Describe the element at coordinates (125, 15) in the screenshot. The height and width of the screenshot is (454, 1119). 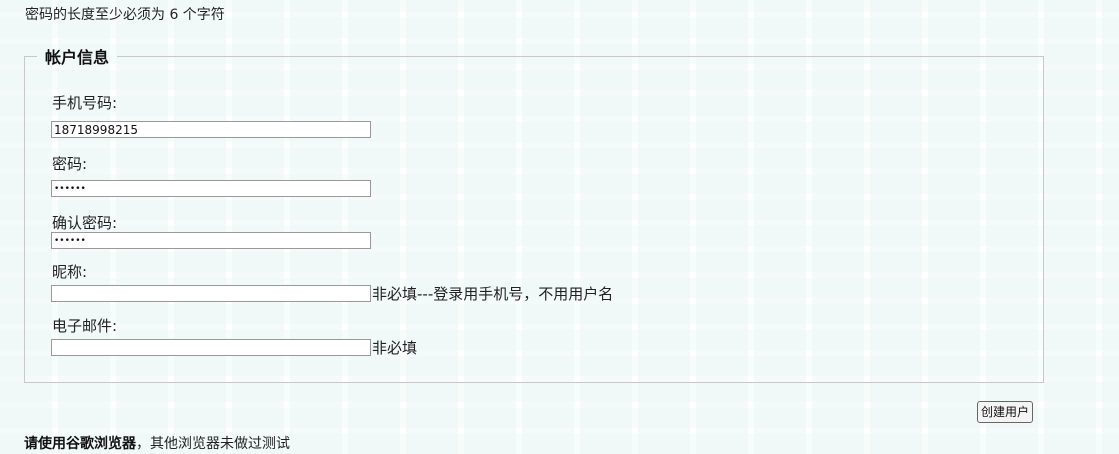
I see `password-length-notice: 密码的长度至少必须为 6 个字符` at that location.